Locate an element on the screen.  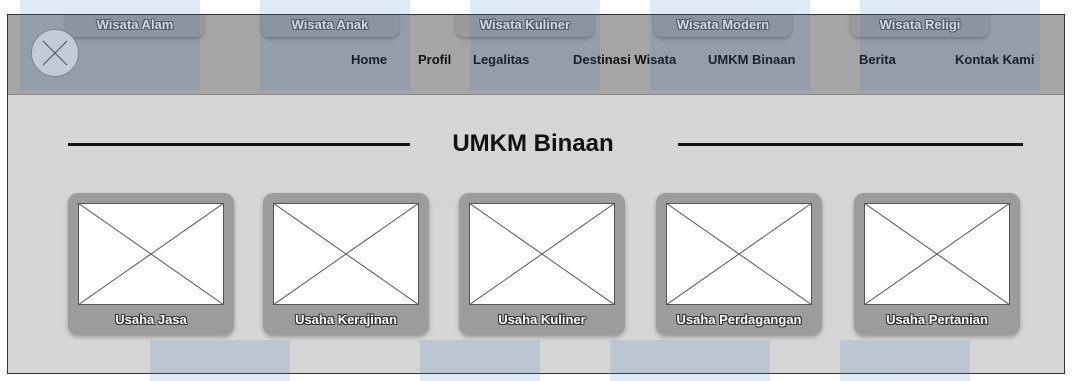
logo-placeholder is located at coordinates (55, 53).